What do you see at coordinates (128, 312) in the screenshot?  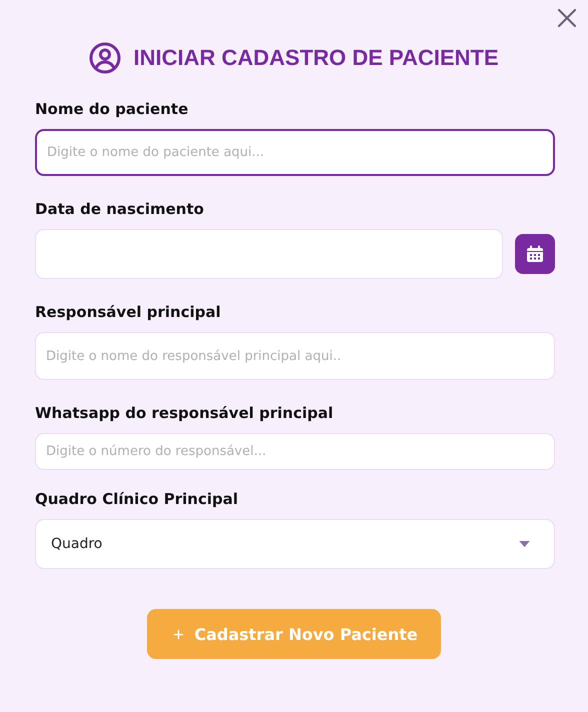 I see `field-label: Responsável principal` at bounding box center [128, 312].